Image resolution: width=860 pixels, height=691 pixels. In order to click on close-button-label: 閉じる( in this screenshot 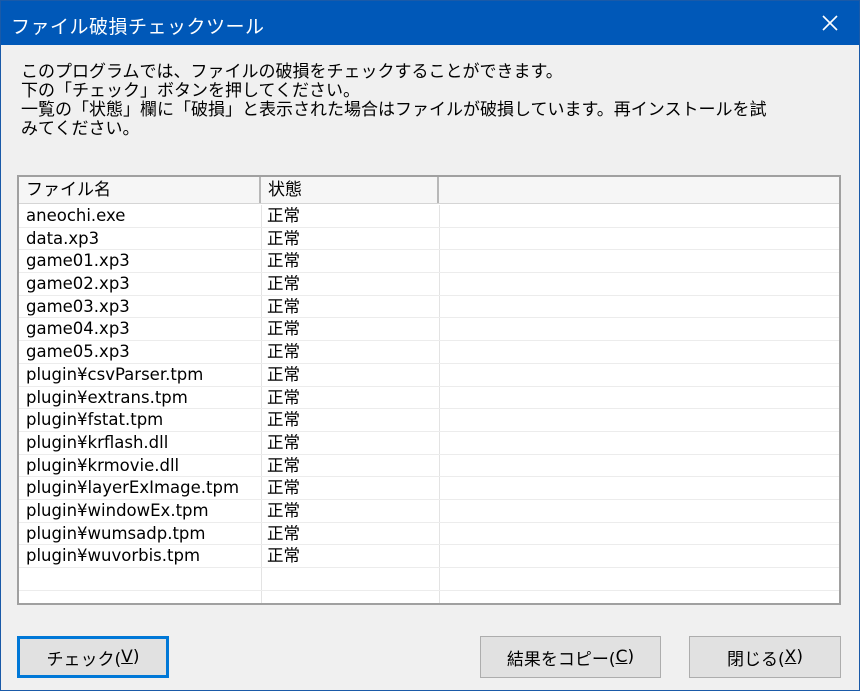, I will do `click(756, 659)`.